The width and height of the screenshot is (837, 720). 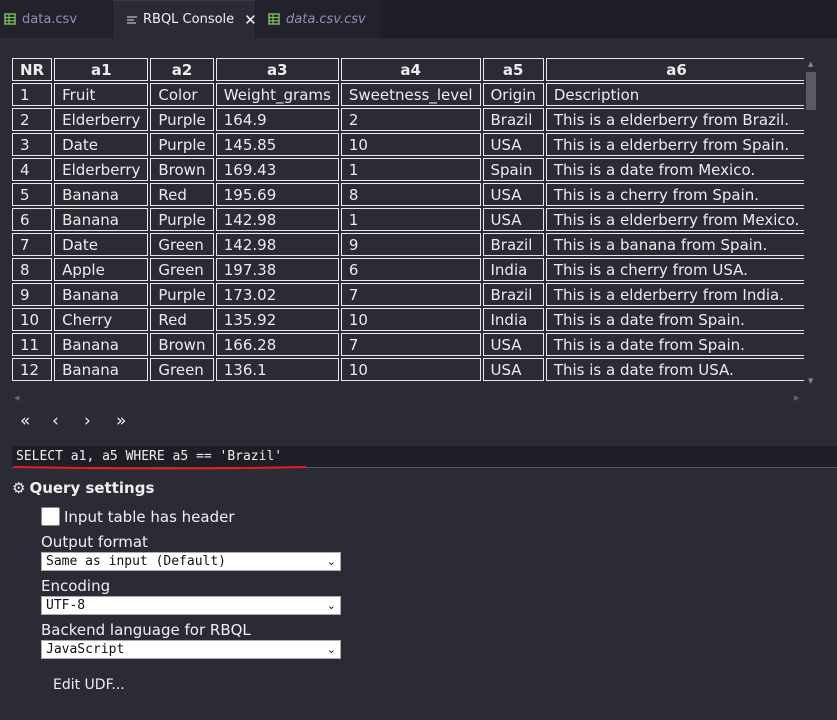 I want to click on tab-data-csv-csv: data.csv.csv, so click(x=318, y=19).